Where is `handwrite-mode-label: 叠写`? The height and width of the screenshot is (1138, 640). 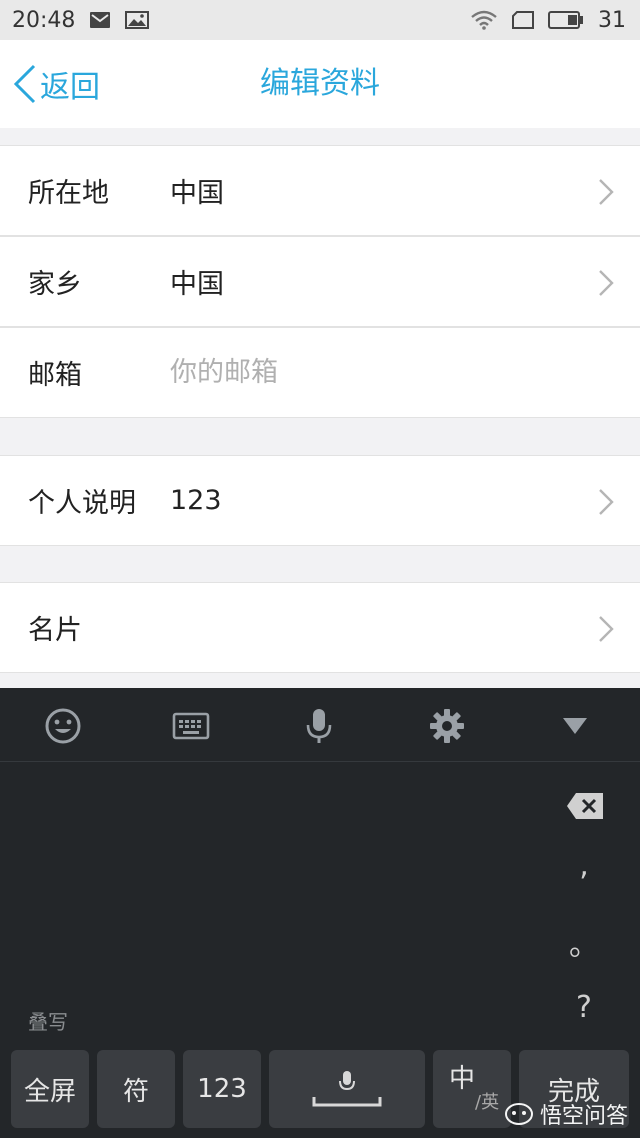
handwrite-mode-label: 叠写 is located at coordinates (48, 1022).